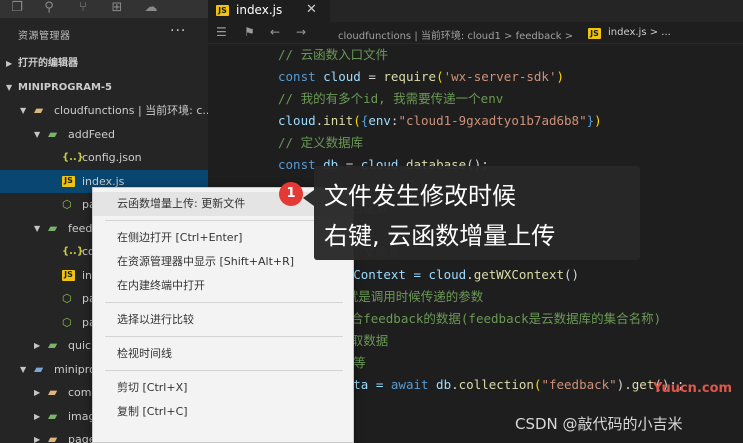 The image size is (743, 443). What do you see at coordinates (518, 274) in the screenshot?
I see `code-token: getWXContext` at bounding box center [518, 274].